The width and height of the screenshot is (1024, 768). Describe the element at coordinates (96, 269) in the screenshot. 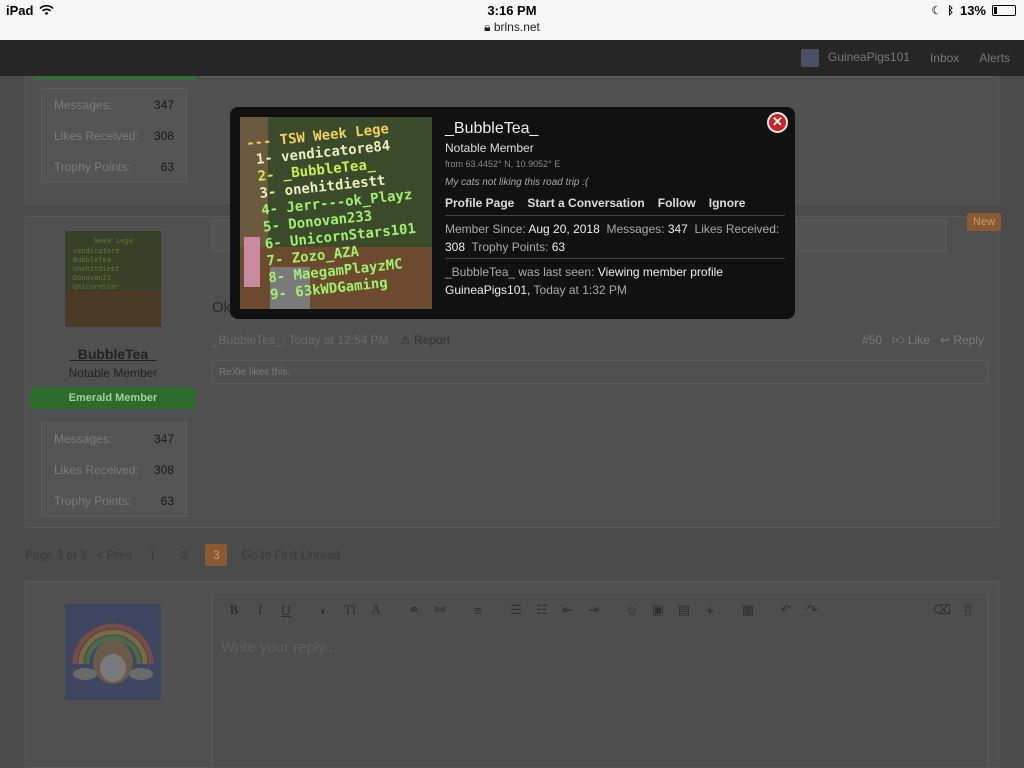

I see `svg-text: onehitdiest` at that location.